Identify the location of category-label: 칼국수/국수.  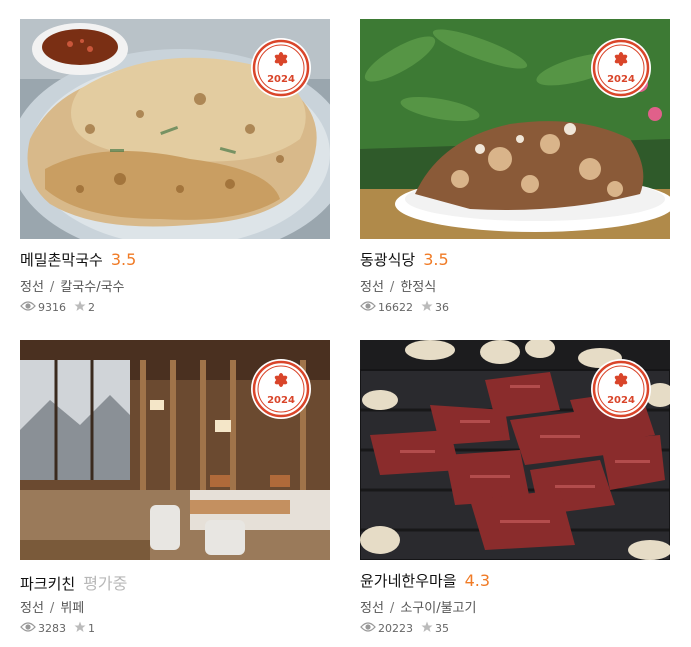
(92, 287).